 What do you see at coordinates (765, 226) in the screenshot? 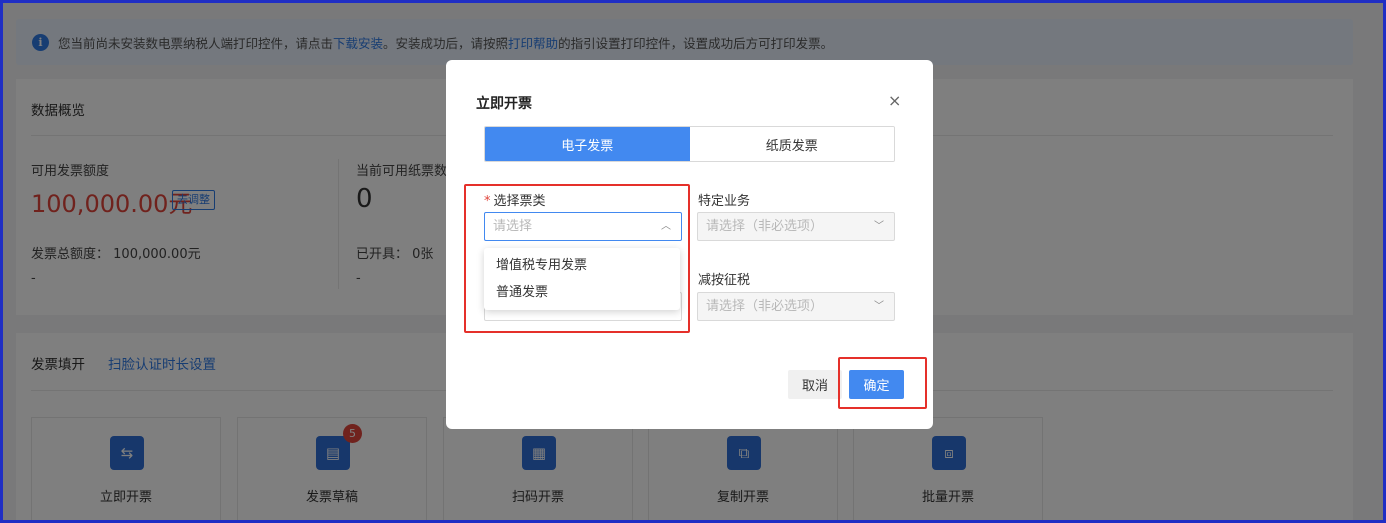
I see `business-placeholder: 请选择（非必选项）` at bounding box center [765, 226].